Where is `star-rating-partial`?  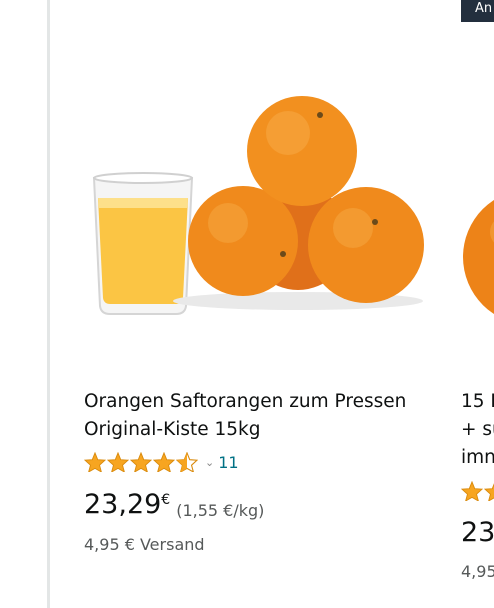 star-rating-partial is located at coordinates (477, 491).